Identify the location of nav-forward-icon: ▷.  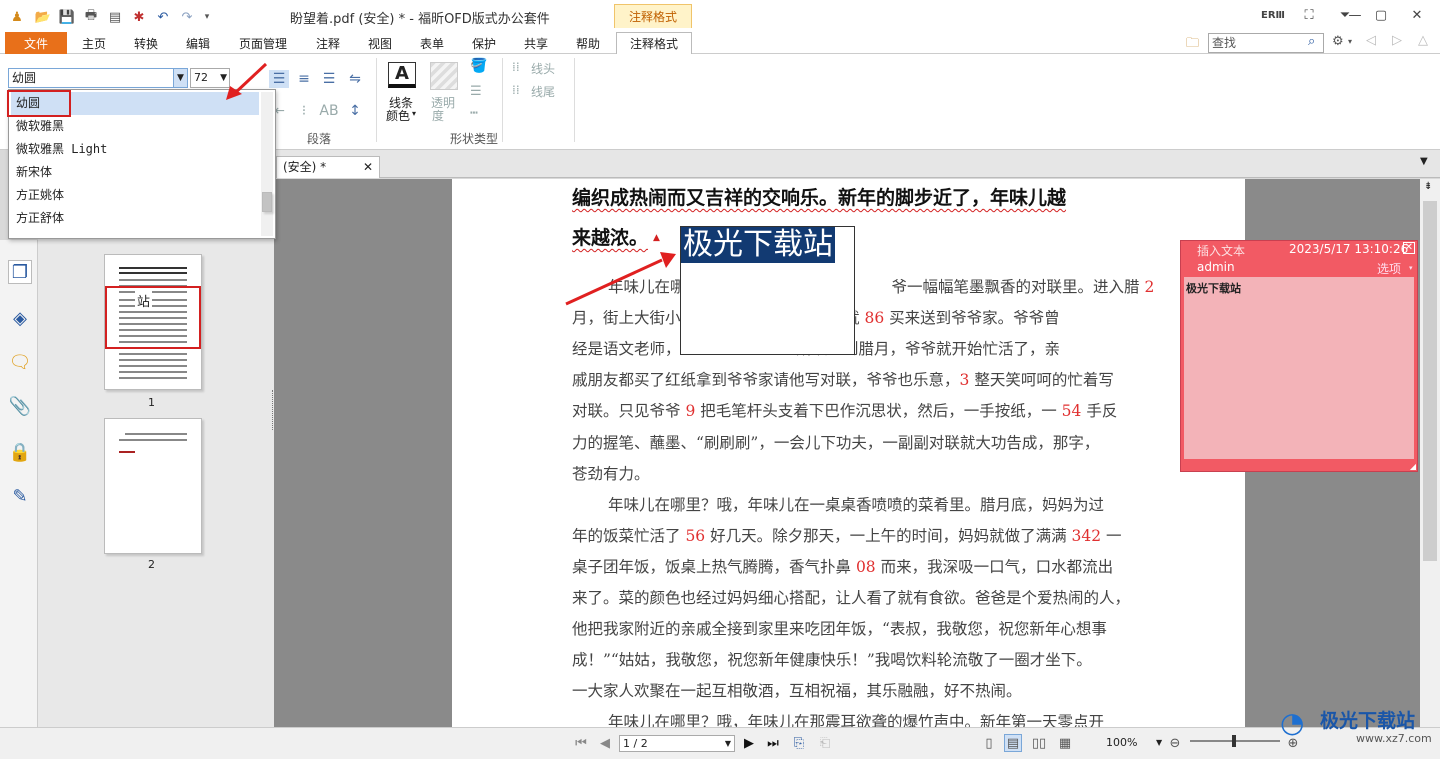
(1397, 40).